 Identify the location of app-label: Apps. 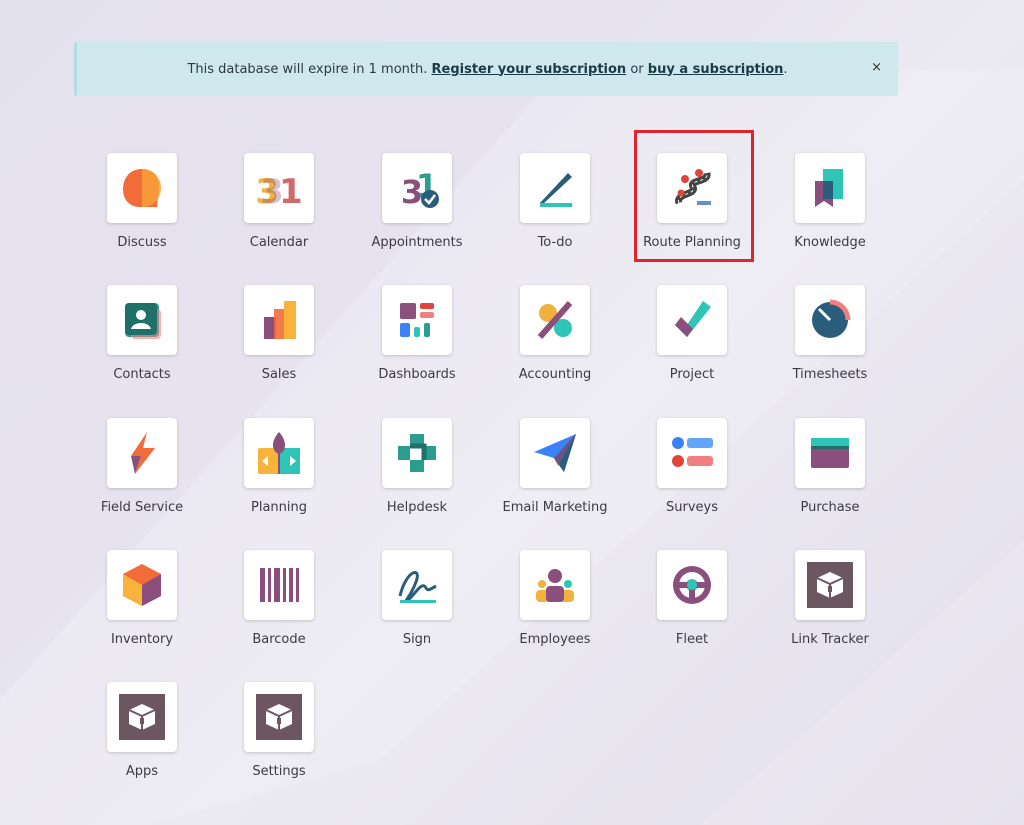
(142, 771).